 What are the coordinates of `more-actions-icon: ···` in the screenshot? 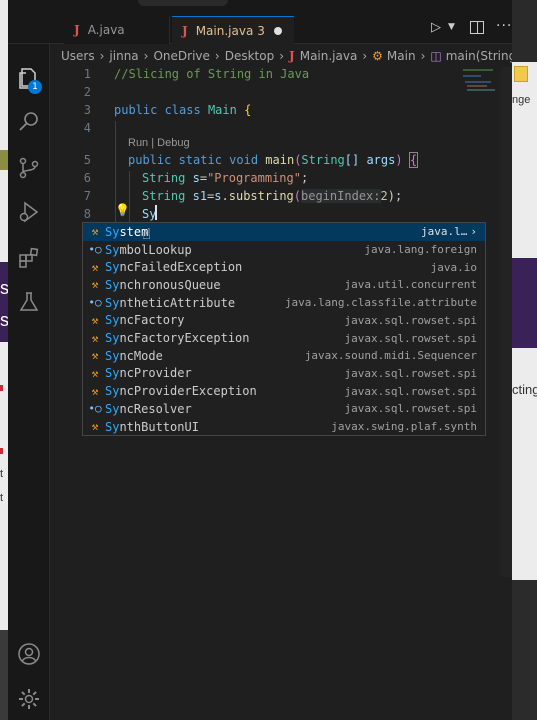 It's located at (504, 26).